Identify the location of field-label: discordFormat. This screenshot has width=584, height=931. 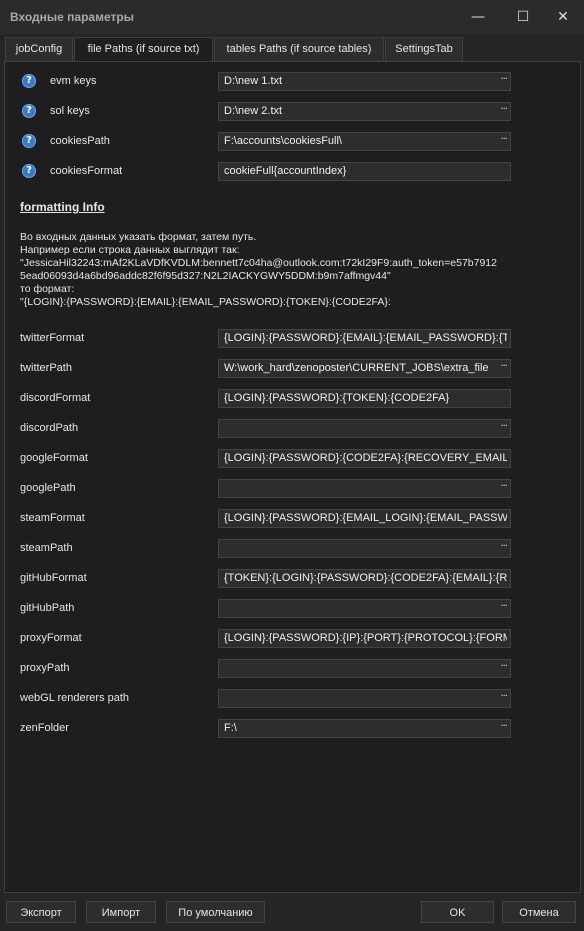
(55, 398).